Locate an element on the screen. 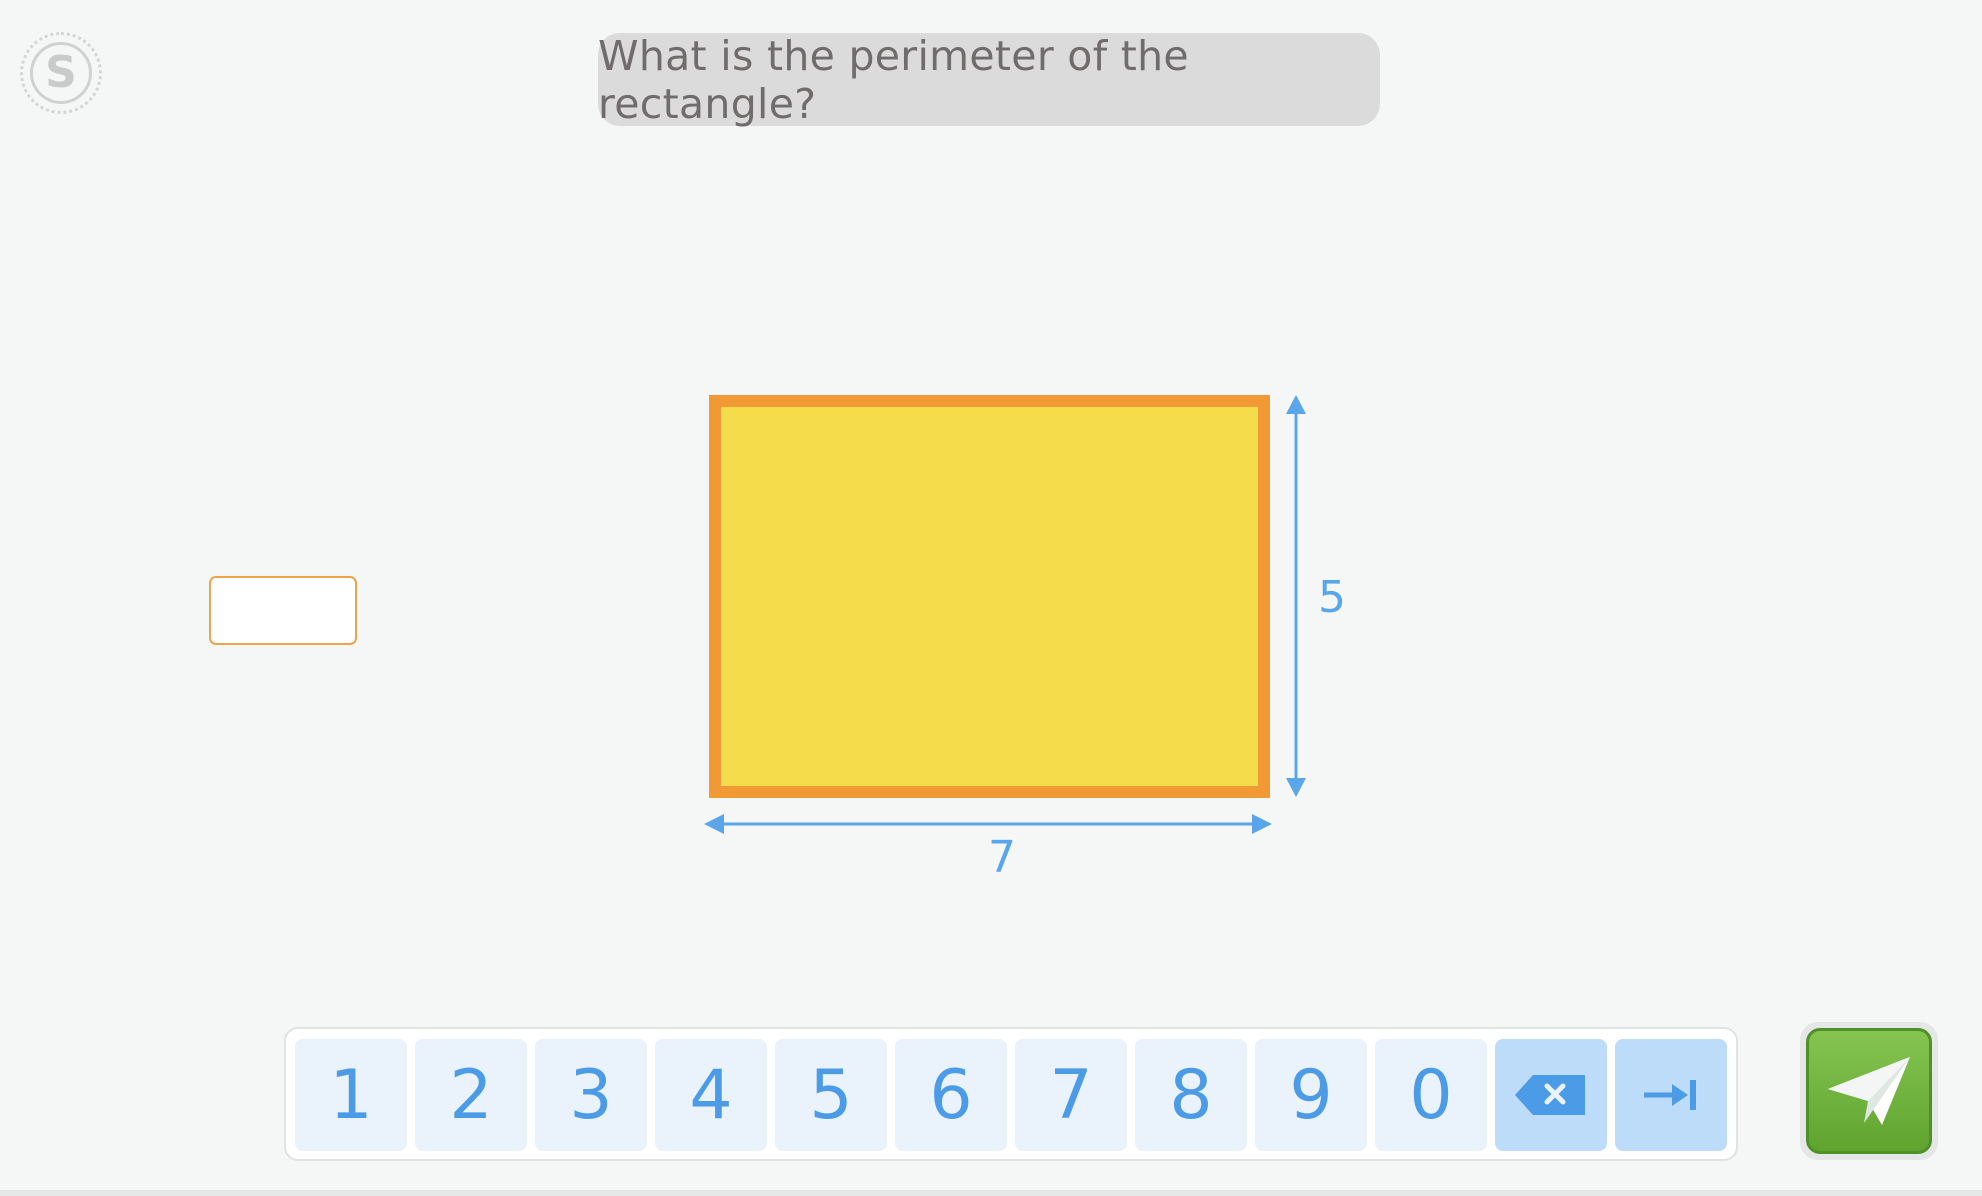 The image size is (1982, 1196). height-arrow is located at coordinates (1296, 596).